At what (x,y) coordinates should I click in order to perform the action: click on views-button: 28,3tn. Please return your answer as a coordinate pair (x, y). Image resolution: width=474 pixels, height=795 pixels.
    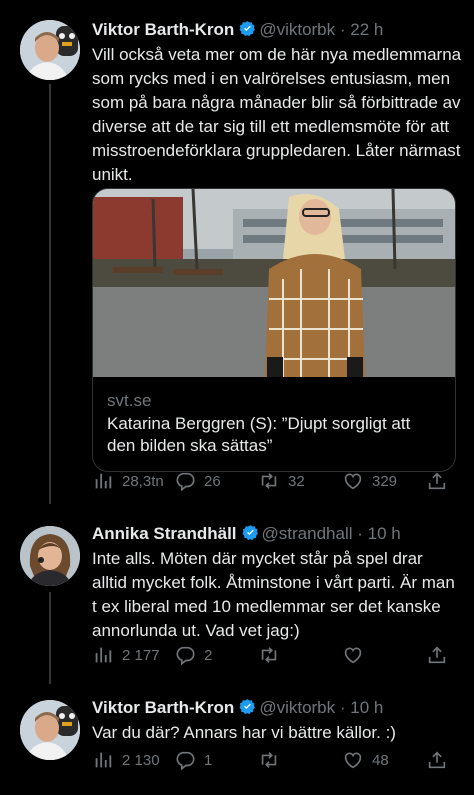
    Looking at the image, I should click on (128, 481).